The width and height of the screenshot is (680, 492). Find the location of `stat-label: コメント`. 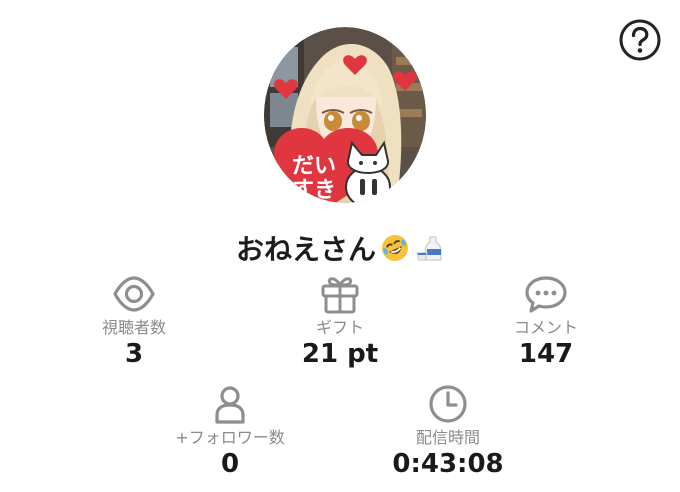

stat-label: コメント is located at coordinates (545, 327).